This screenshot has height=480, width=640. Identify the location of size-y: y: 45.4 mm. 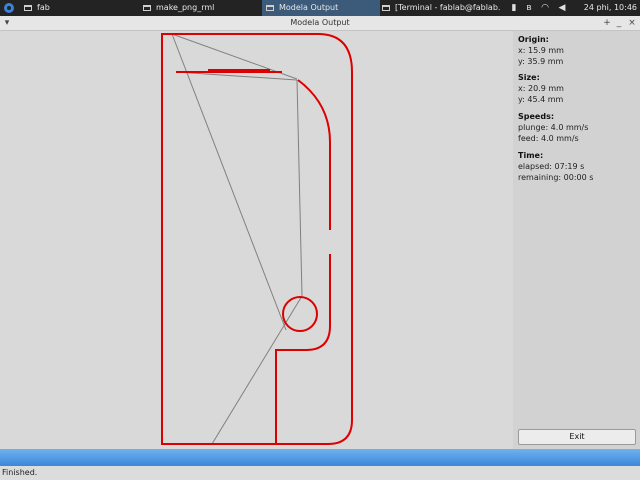
(541, 99).